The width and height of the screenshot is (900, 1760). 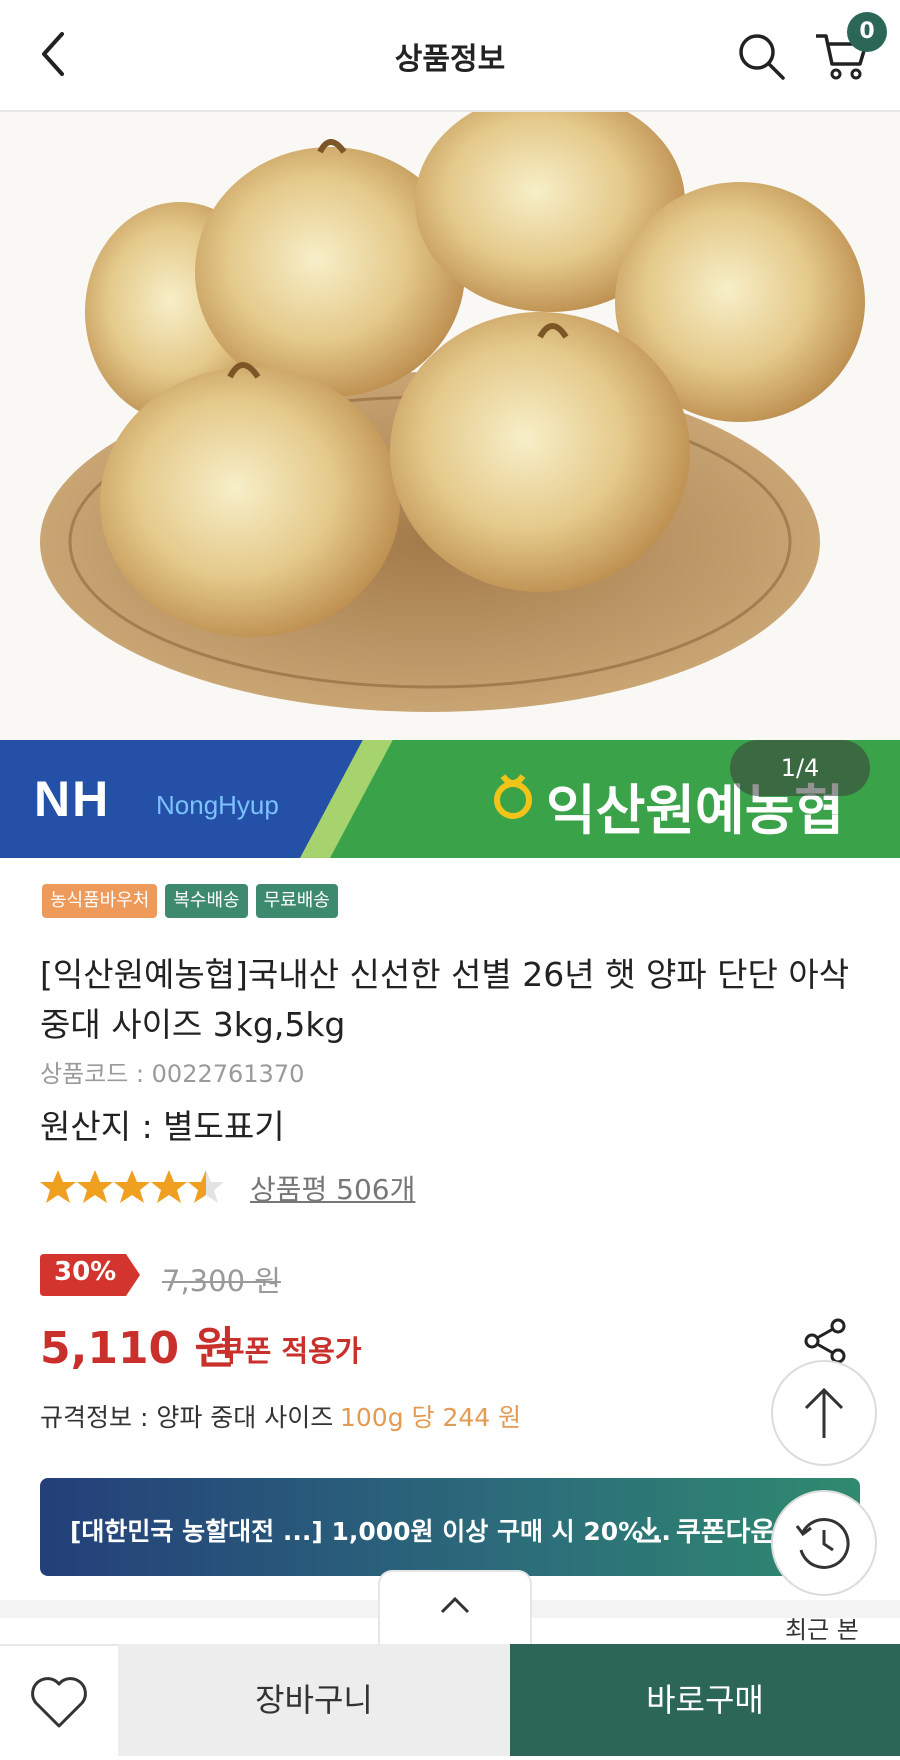 What do you see at coordinates (85, 1272) in the screenshot?
I see `discount-rate: 30%` at bounding box center [85, 1272].